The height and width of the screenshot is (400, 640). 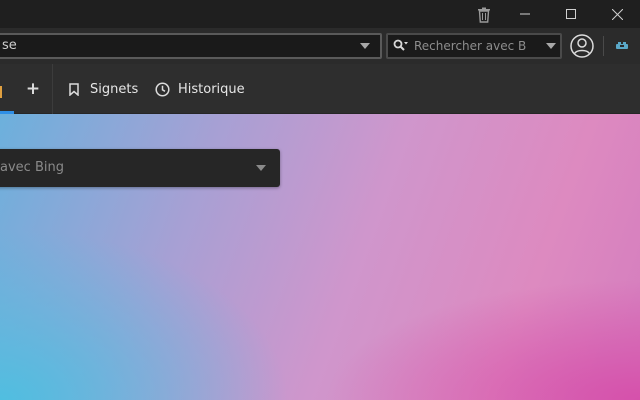 I want to click on profile-icon, so click(x=582, y=46).